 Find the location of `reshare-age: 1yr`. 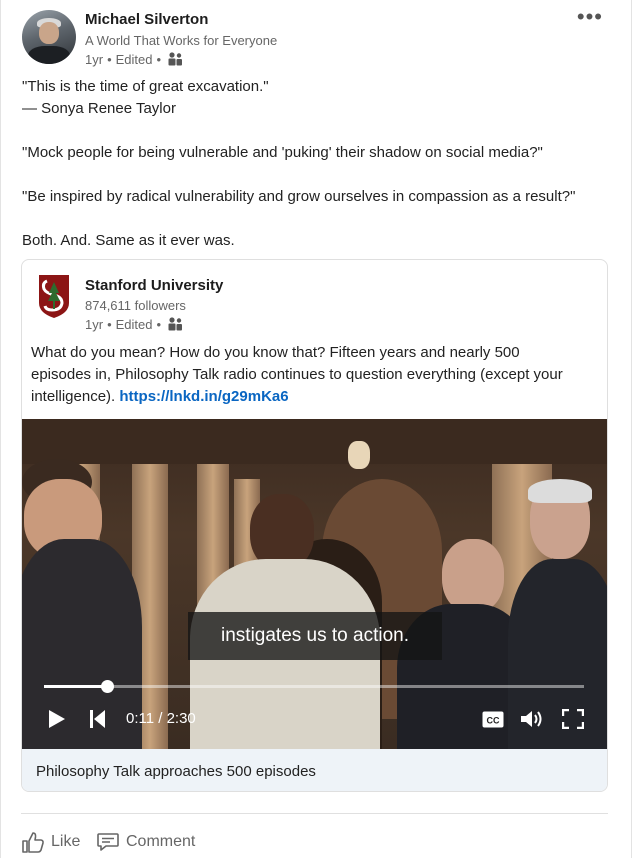

reshare-age: 1yr is located at coordinates (94, 324).